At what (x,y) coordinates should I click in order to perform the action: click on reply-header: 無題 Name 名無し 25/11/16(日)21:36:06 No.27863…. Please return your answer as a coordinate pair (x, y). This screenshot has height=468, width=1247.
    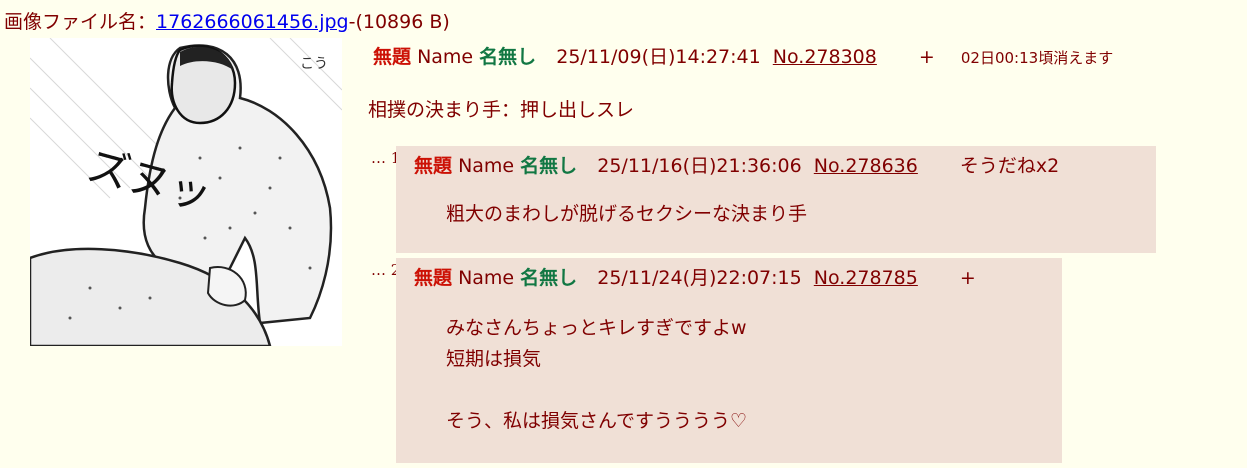
    Looking at the image, I should click on (736, 164).